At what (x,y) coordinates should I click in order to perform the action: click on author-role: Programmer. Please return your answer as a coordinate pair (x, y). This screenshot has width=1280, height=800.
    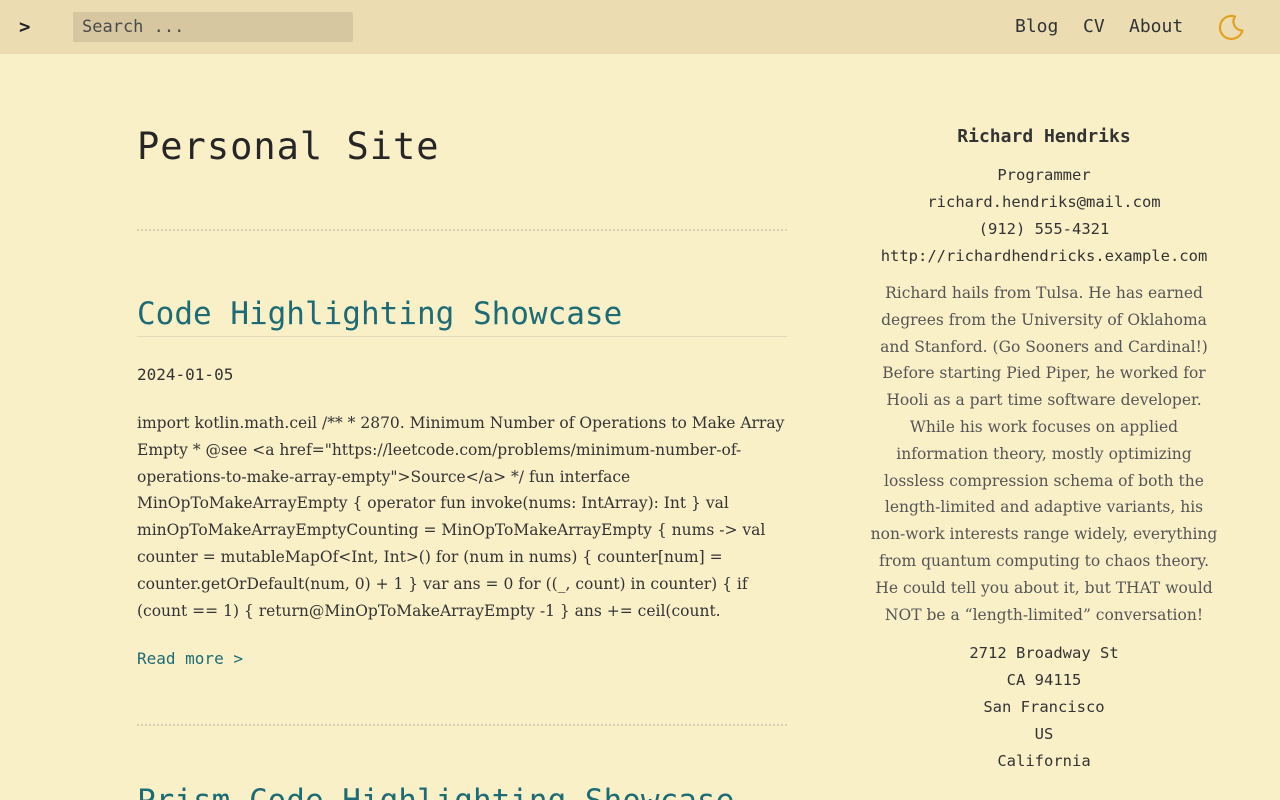
    Looking at the image, I should click on (1044, 175).